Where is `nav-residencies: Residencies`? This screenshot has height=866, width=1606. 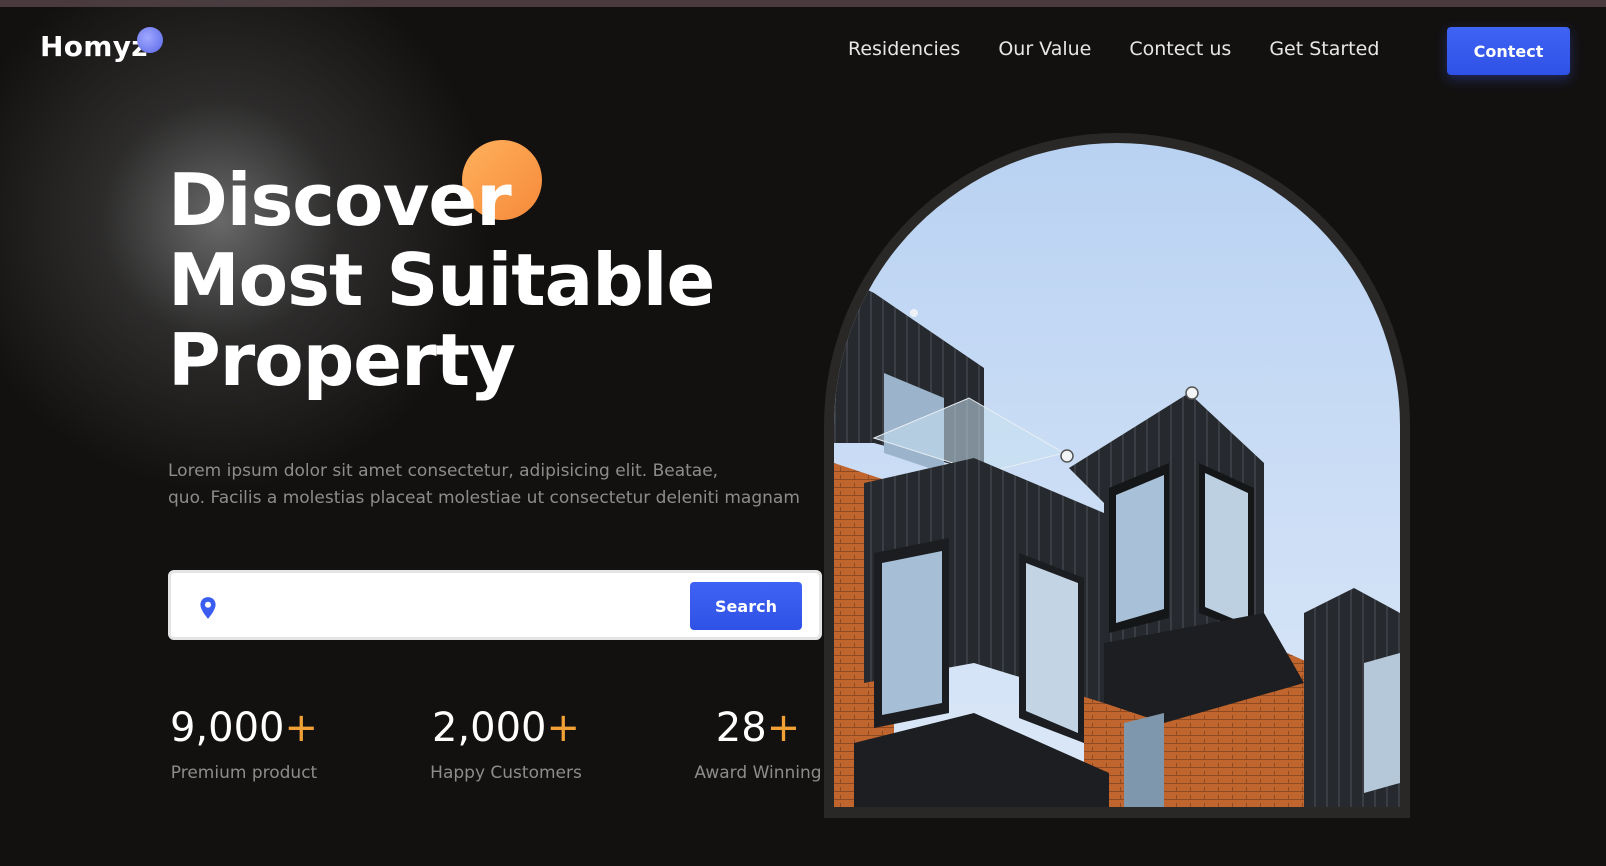 nav-residencies: Residencies is located at coordinates (904, 49).